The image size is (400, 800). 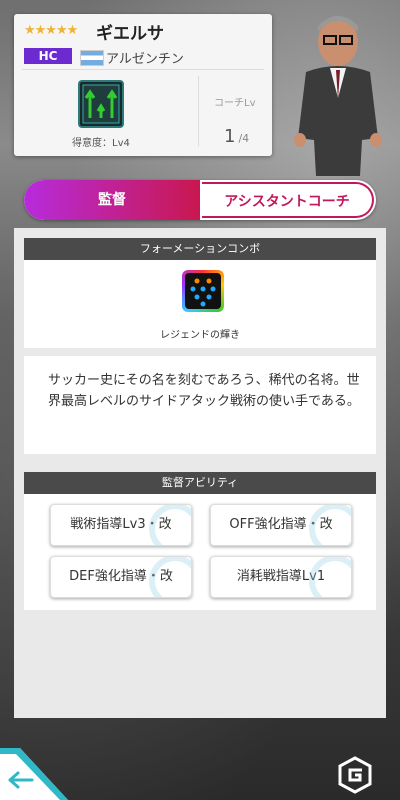 What do you see at coordinates (338, 96) in the screenshot?
I see `coach-avatar` at bounding box center [338, 96].